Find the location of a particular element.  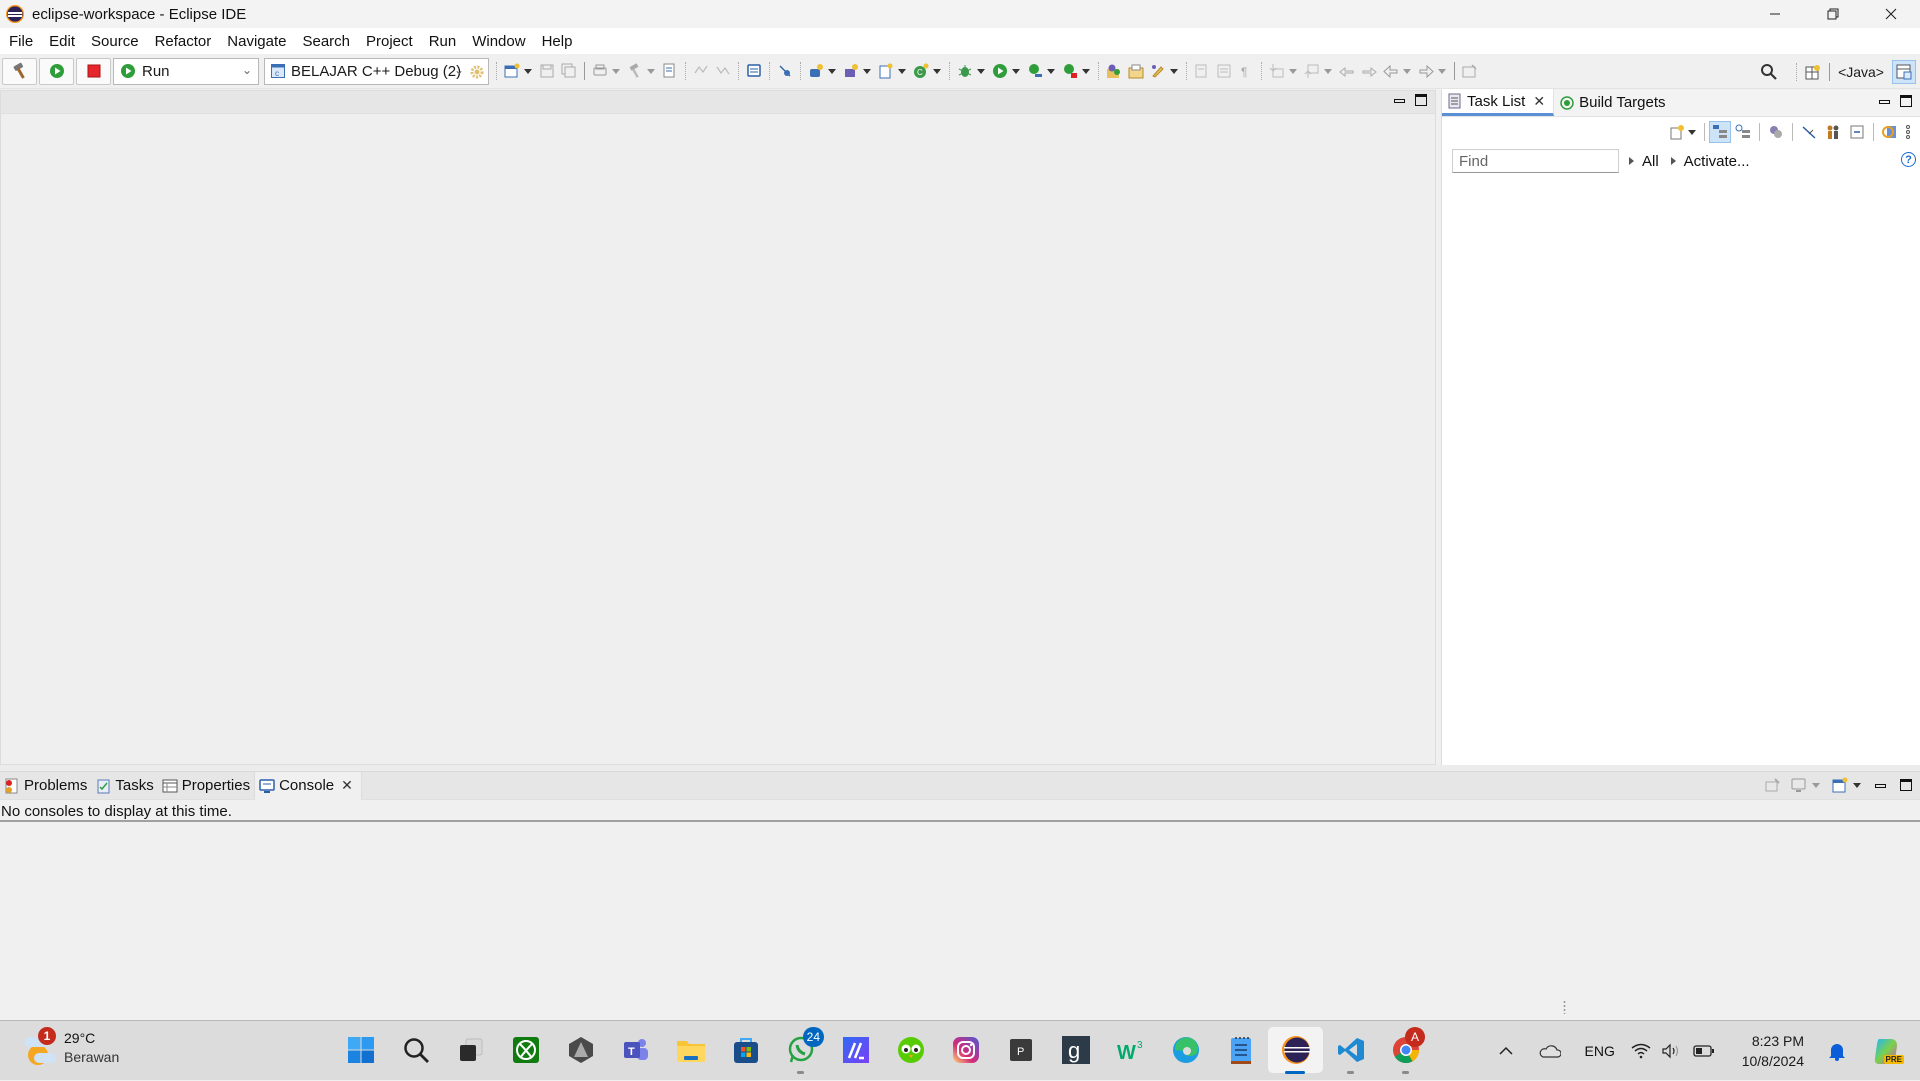

find-input is located at coordinates (1535, 161).